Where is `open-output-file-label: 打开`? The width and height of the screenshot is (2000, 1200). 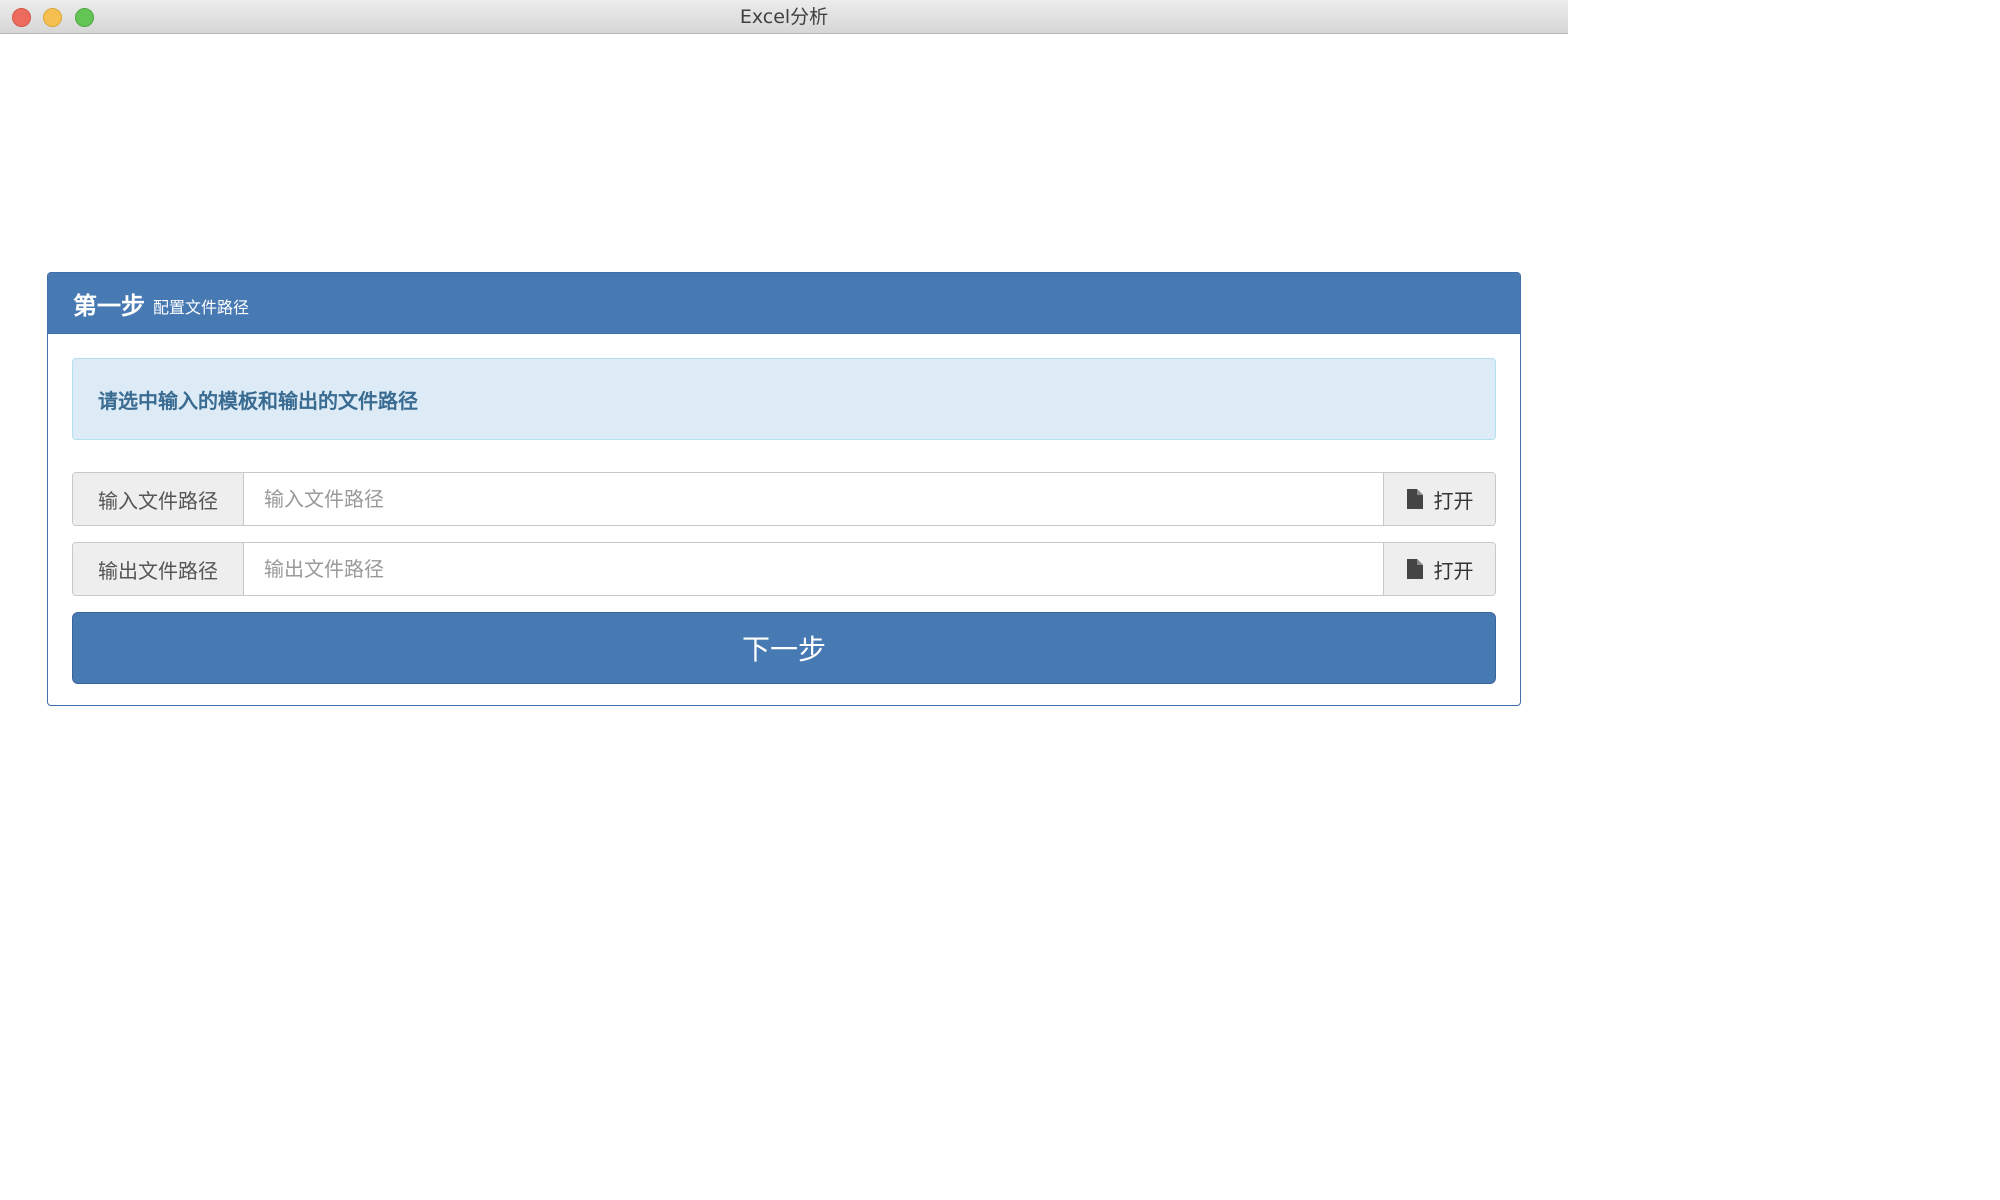
open-output-file-label: 打开 is located at coordinates (1453, 570).